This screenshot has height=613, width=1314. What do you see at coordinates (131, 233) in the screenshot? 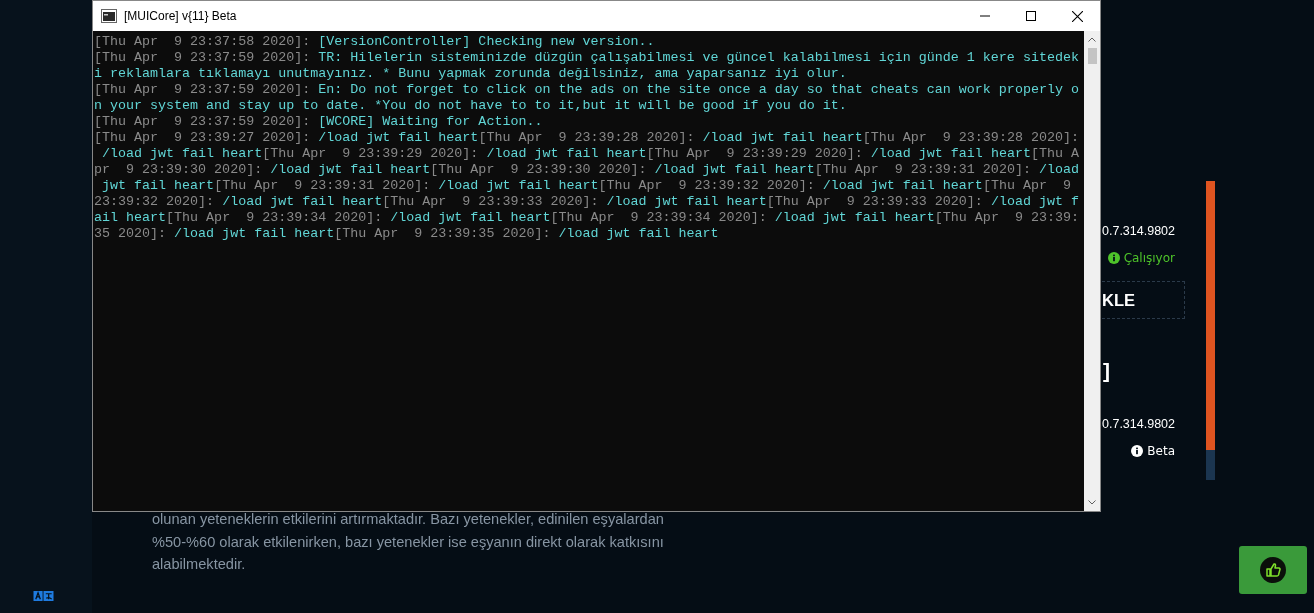
I see `timestamp: 35 2020]:` at bounding box center [131, 233].